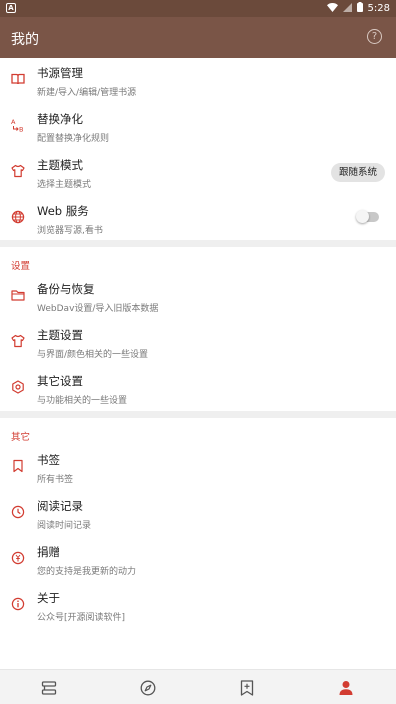 The height and width of the screenshot is (704, 396). What do you see at coordinates (198, 514) in the screenshot?
I see `menu-item-reading-history: 阅读记录 阅读时间记录` at bounding box center [198, 514].